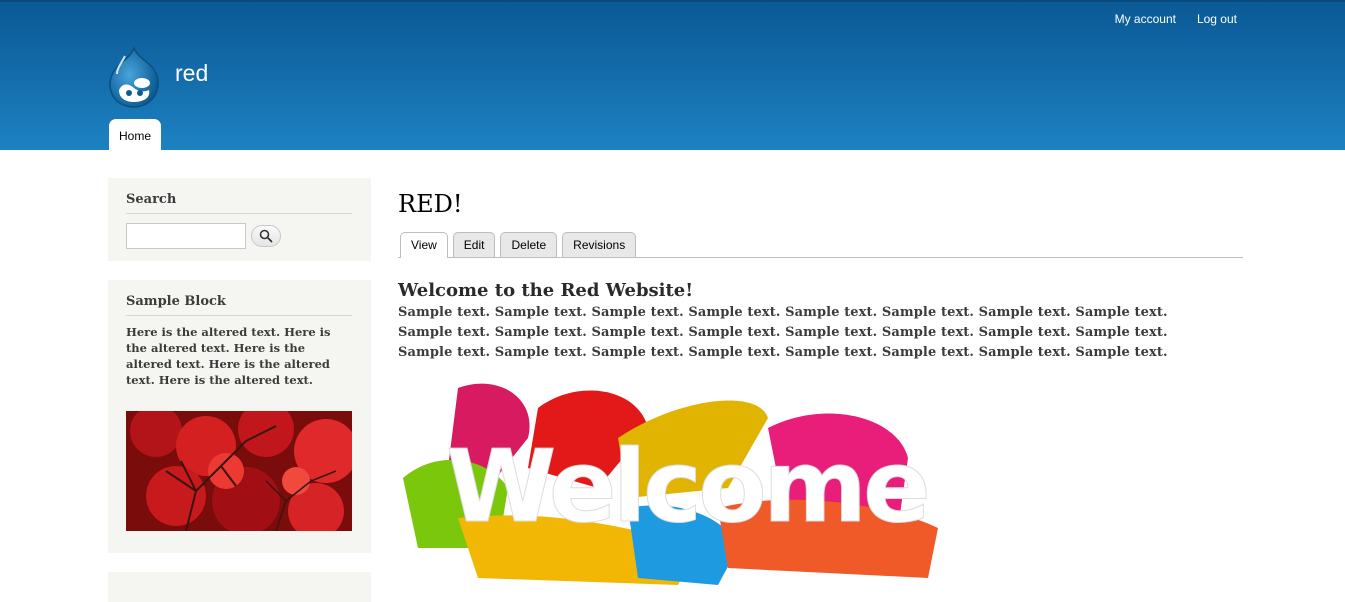 The height and width of the screenshot is (602, 1345). Describe the element at coordinates (1217, 19) in the screenshot. I see `log-out-link: Log out` at that location.